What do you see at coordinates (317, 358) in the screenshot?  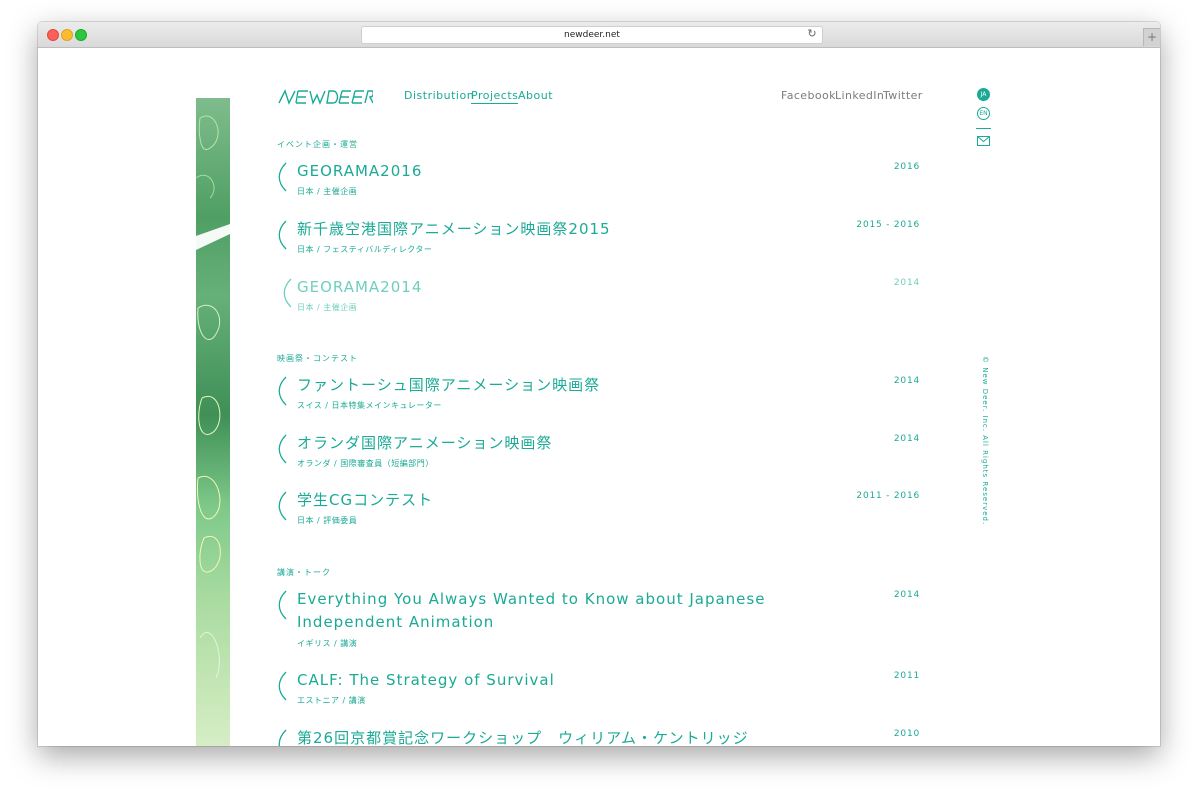 I see `section-title: 映画祭・コンテスト` at bounding box center [317, 358].